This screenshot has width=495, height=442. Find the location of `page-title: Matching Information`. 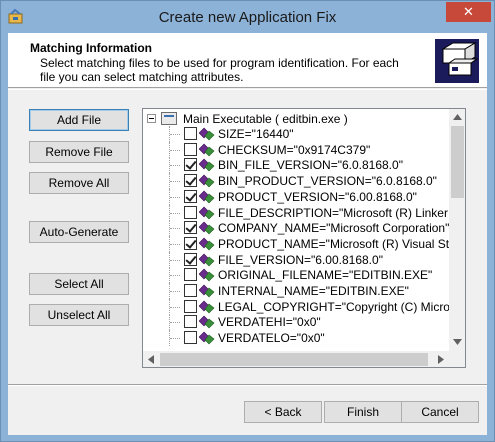

page-title: Matching Information is located at coordinates (91, 48).